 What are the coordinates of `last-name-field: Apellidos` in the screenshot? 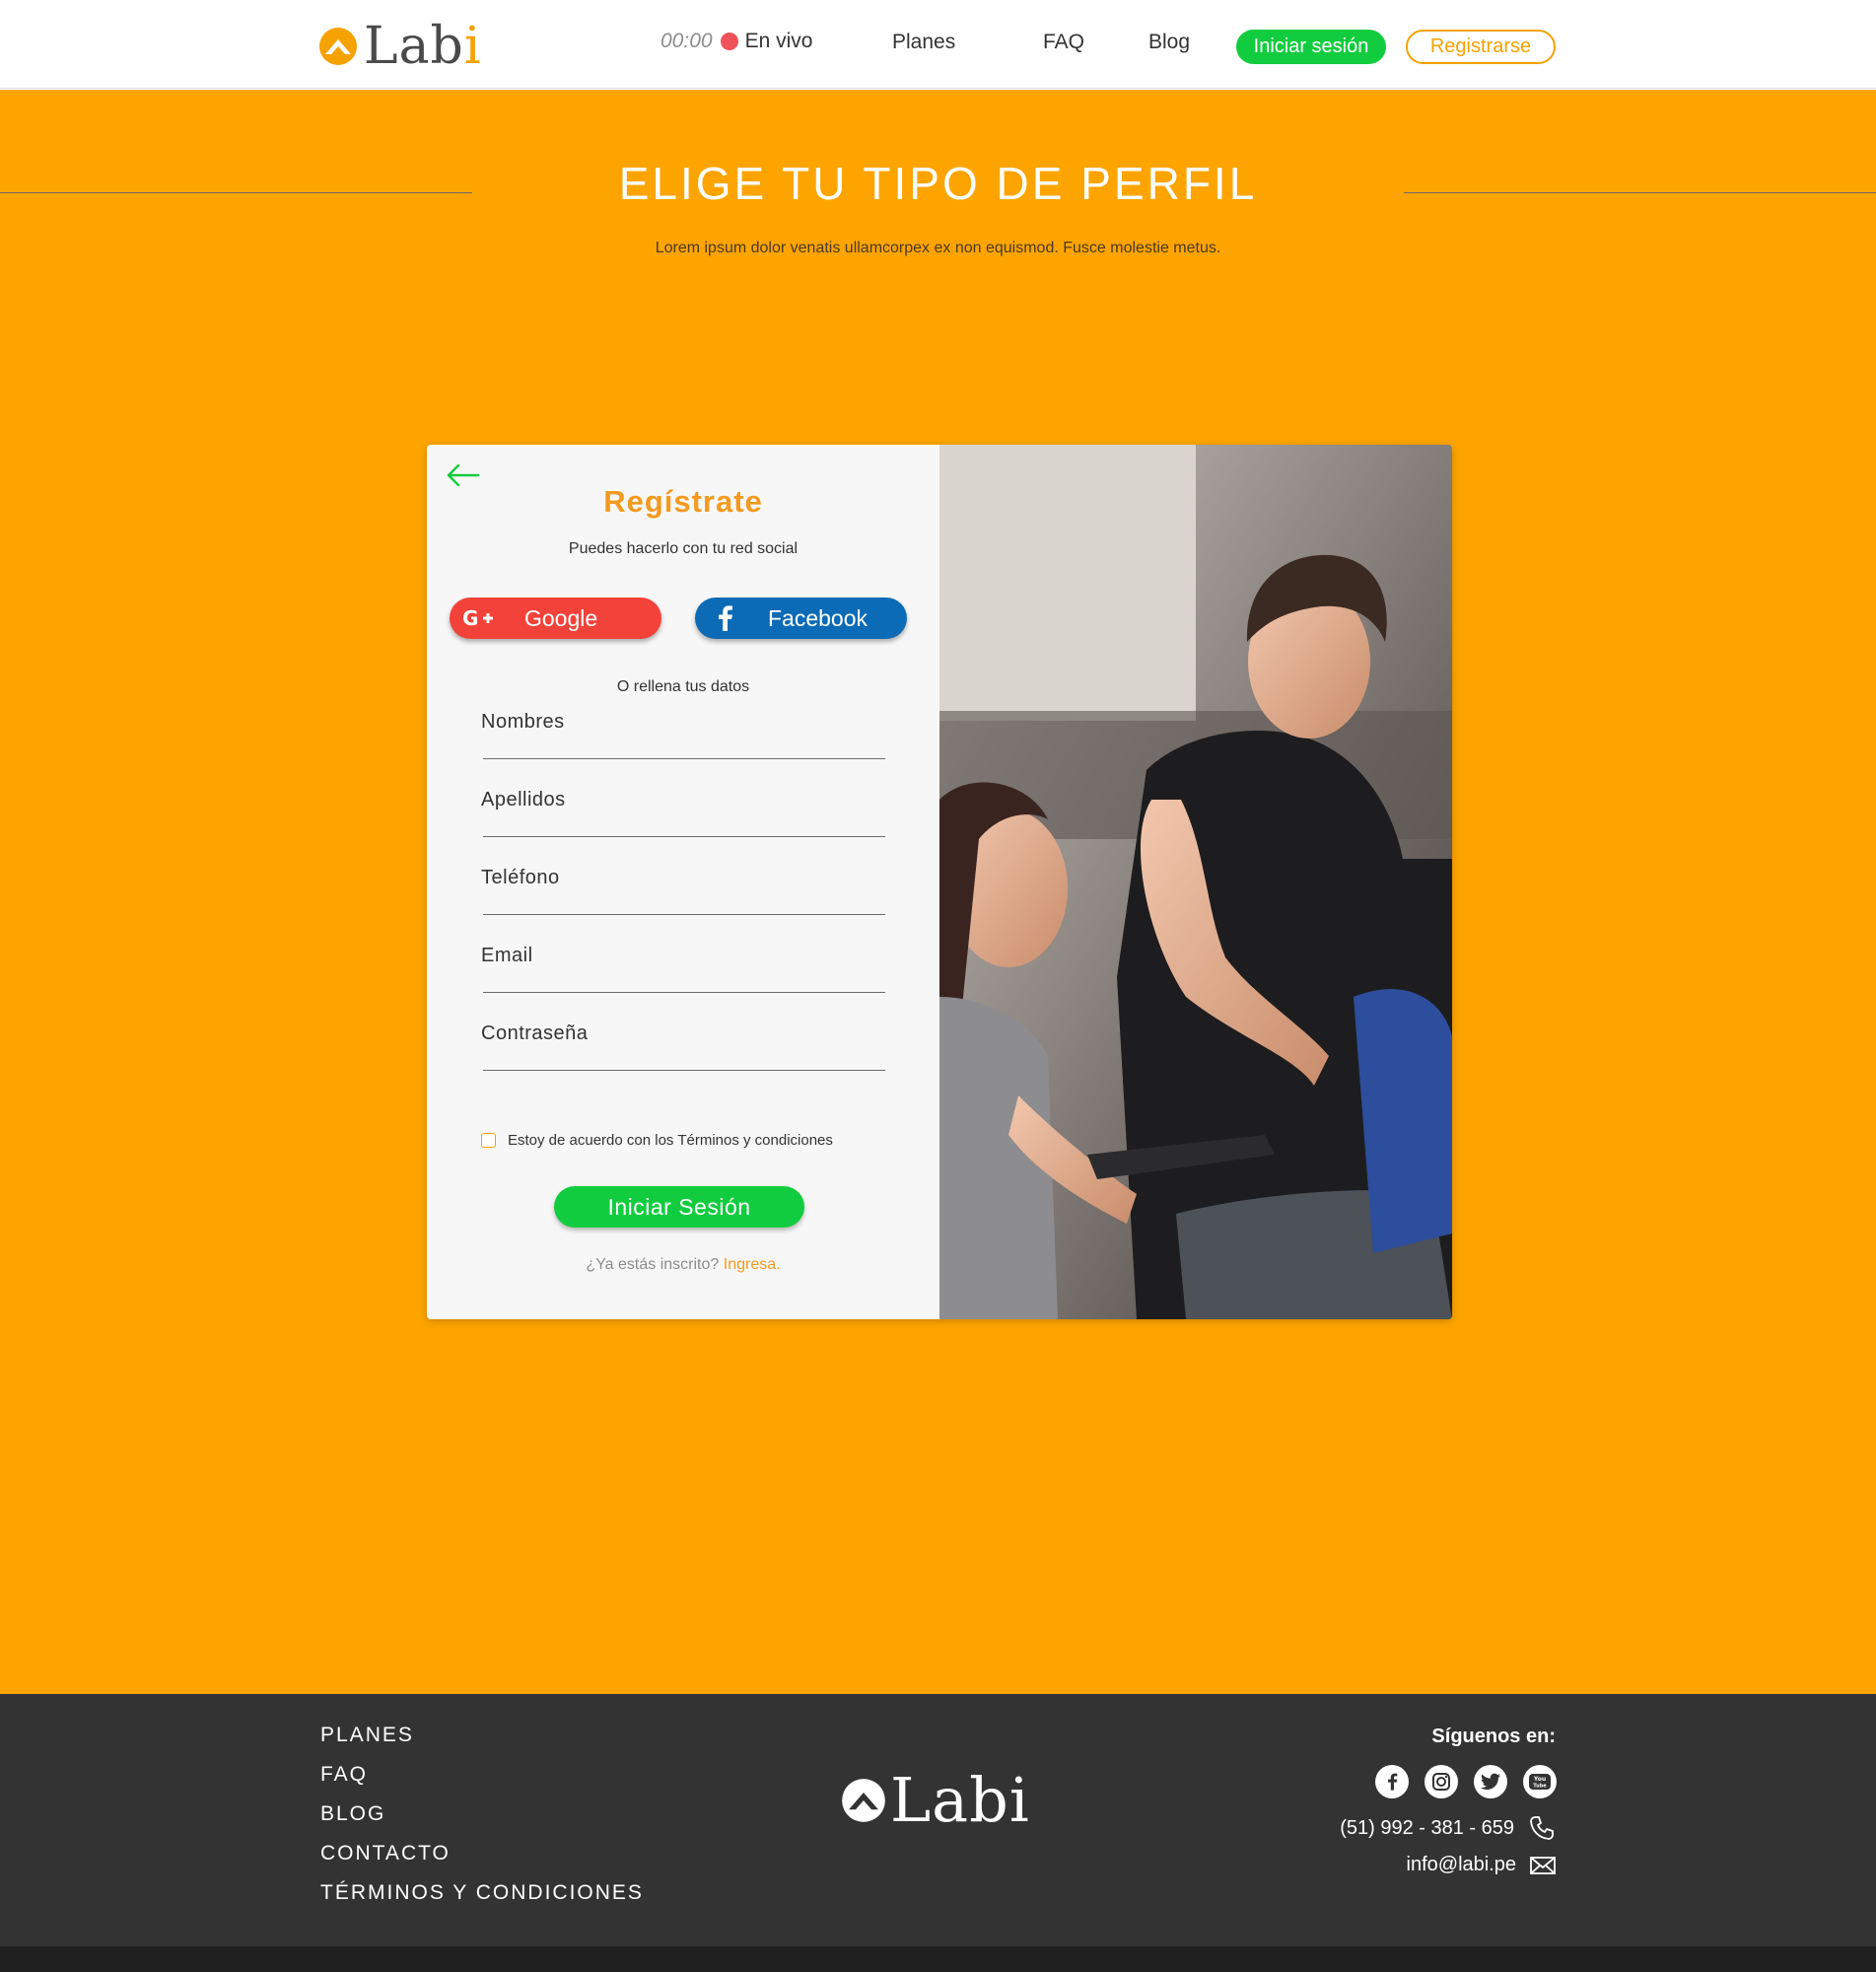 It's located at (683, 814).